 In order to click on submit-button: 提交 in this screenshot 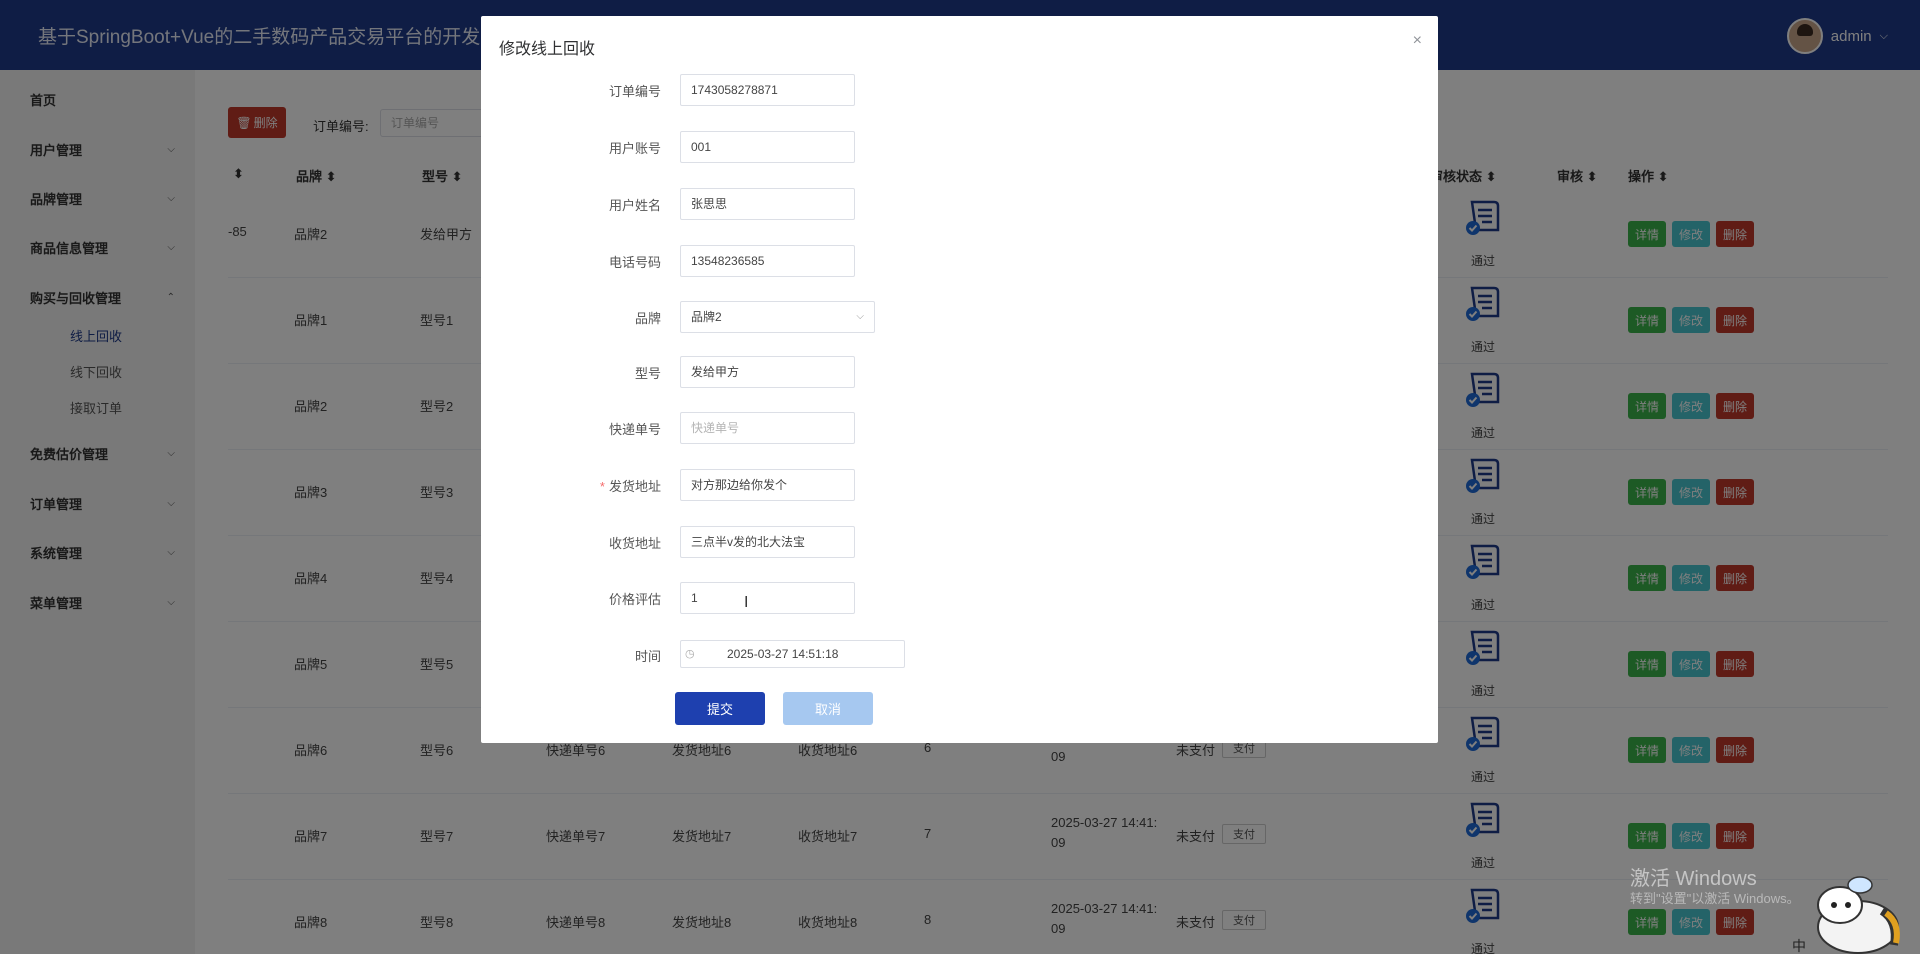, I will do `click(720, 708)`.